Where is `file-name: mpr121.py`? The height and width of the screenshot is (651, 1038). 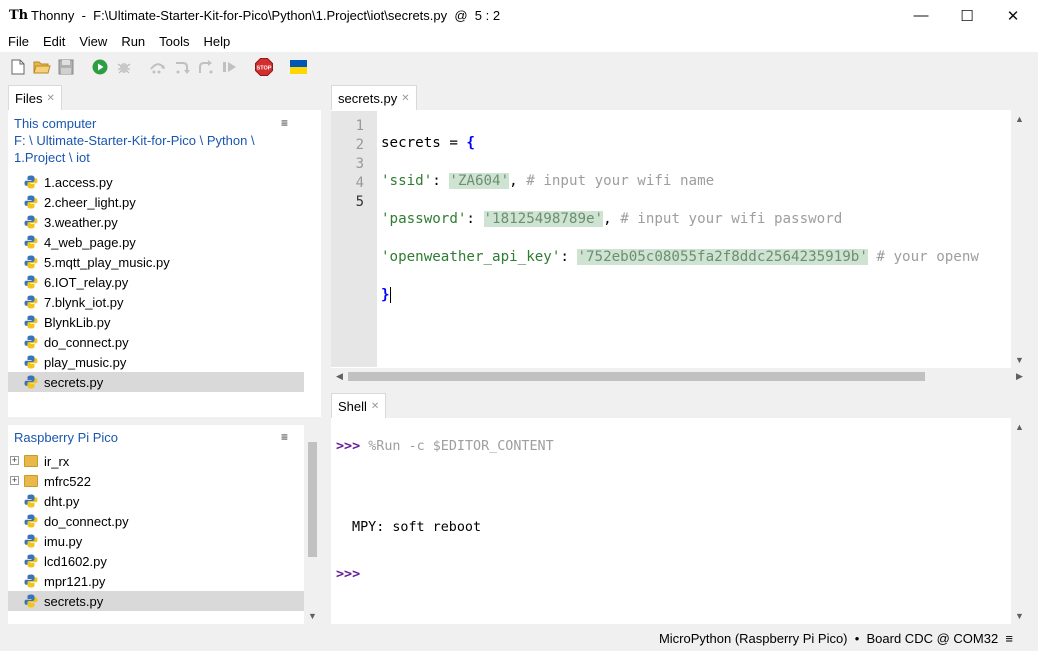 file-name: mpr121.py is located at coordinates (75, 581).